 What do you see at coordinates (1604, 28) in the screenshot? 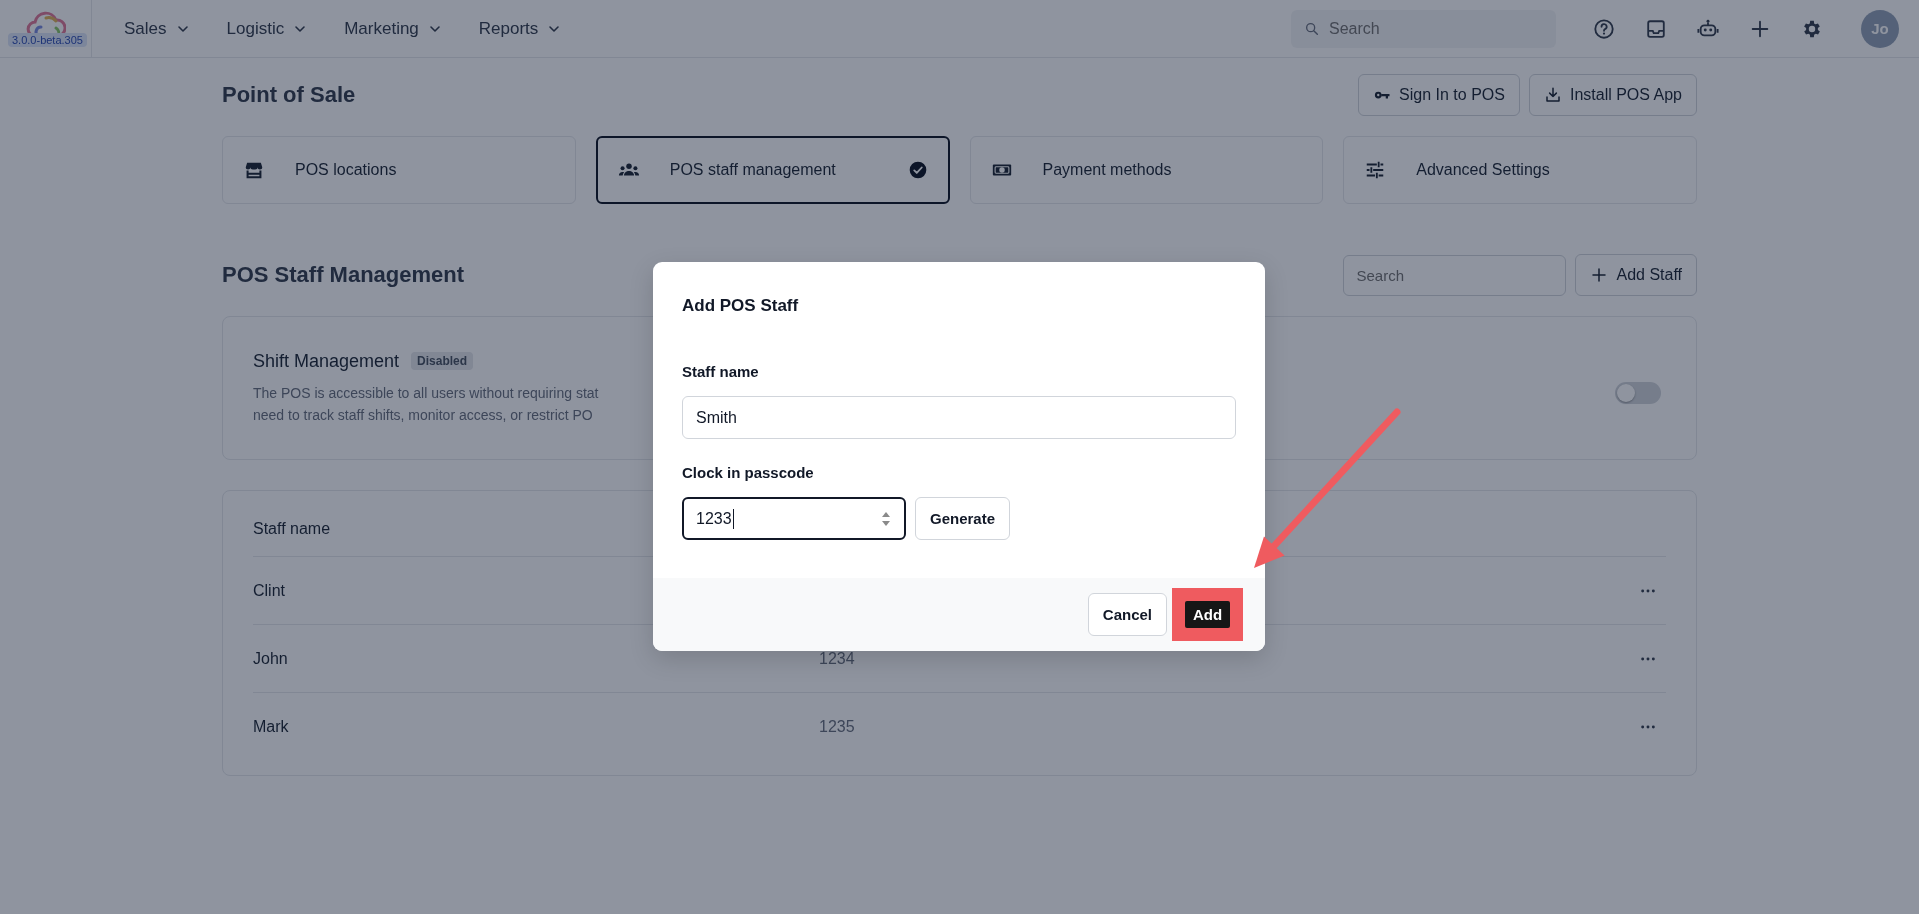
I see `help-icon` at bounding box center [1604, 28].